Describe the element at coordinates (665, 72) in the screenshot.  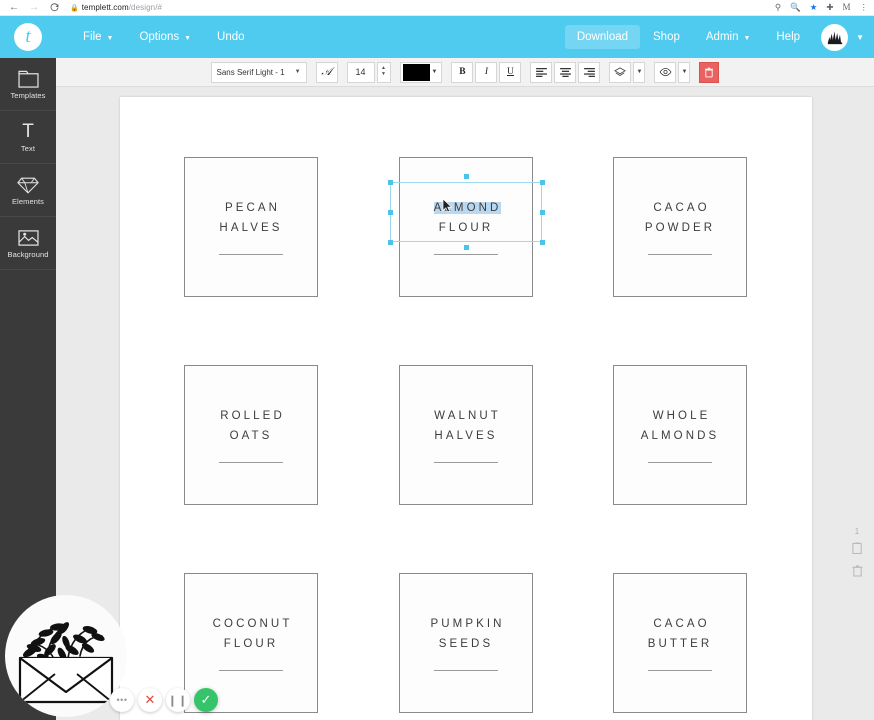
I see `visibility-icon` at that location.